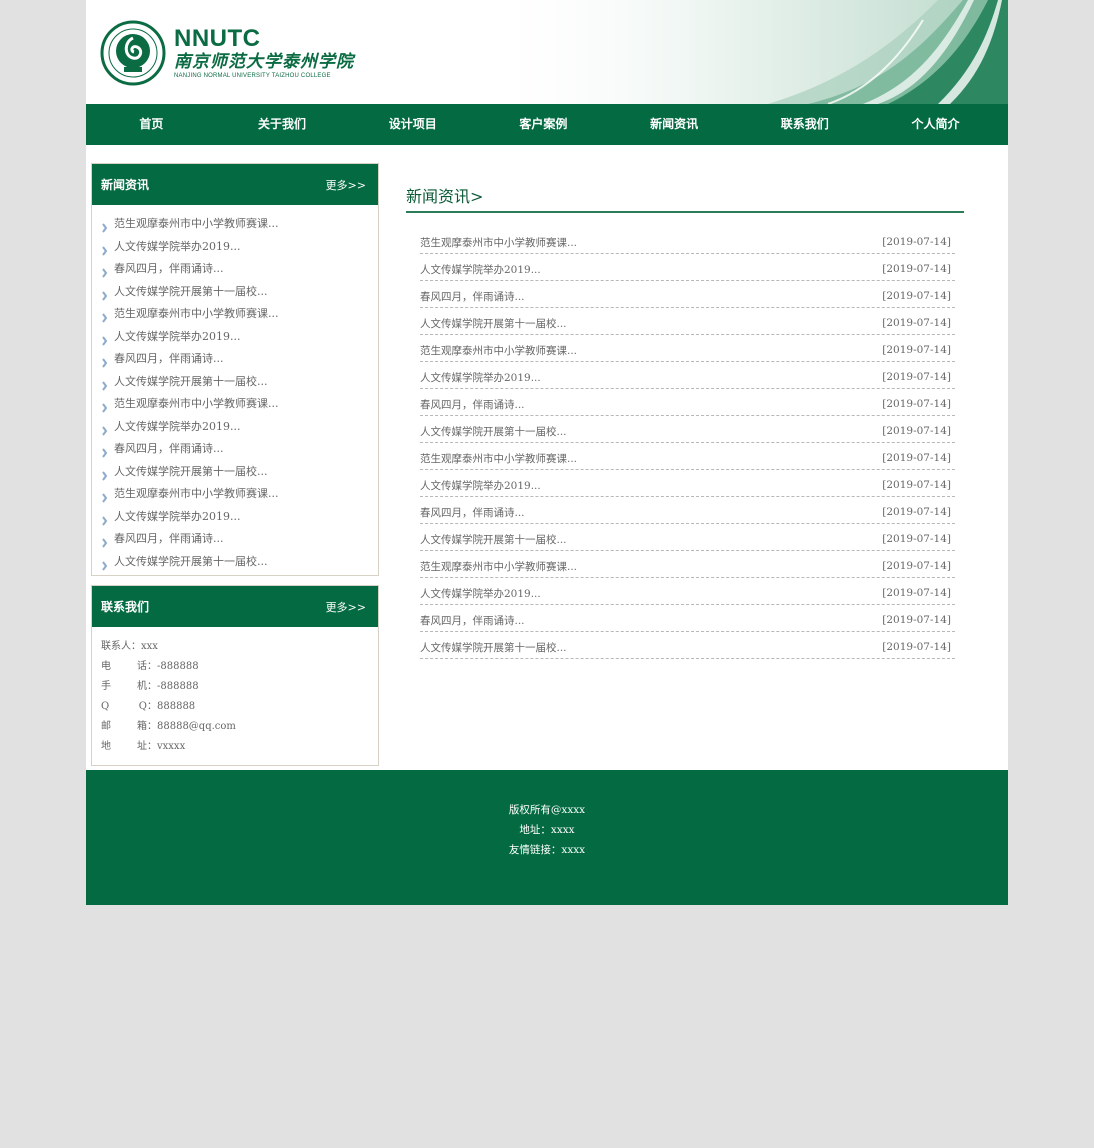 The width and height of the screenshot is (1094, 1148). Describe the element at coordinates (217, 38) in the screenshot. I see `logo-abbreviation: NNUTC` at that location.